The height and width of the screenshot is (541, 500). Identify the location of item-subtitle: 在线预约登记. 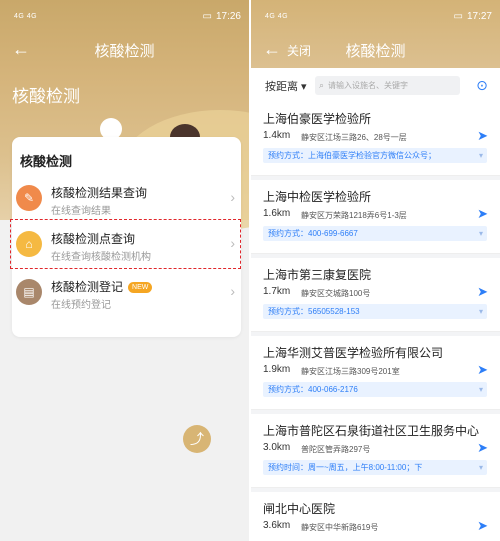
(81, 305).